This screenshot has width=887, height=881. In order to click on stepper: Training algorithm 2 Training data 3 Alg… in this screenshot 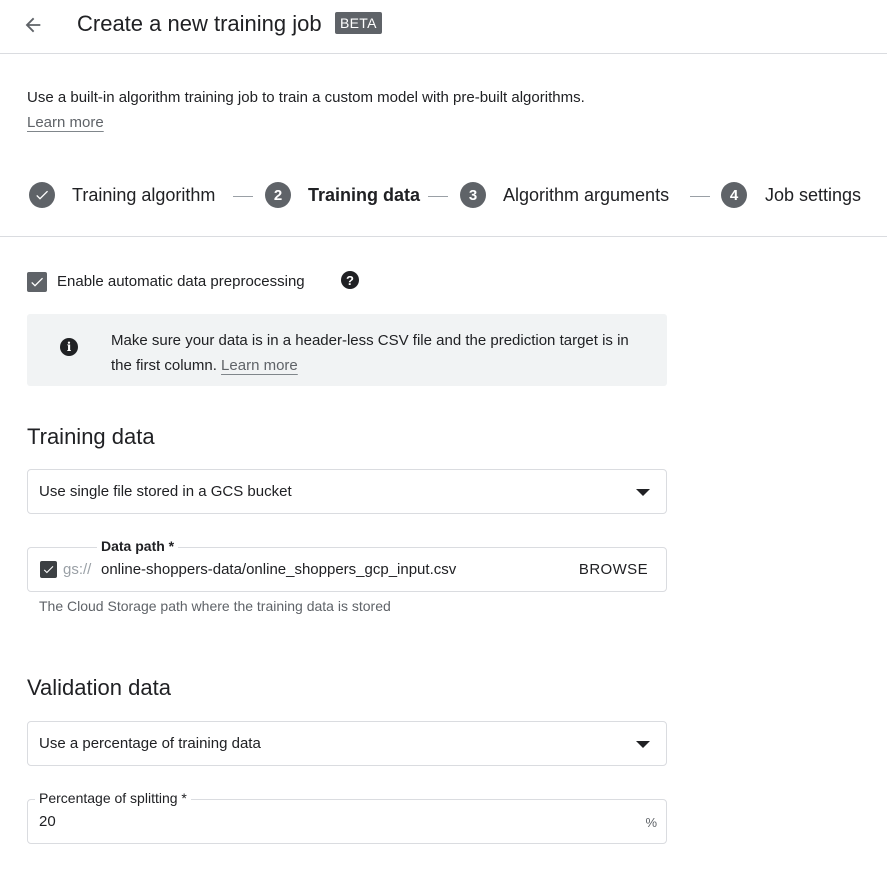, I will do `click(443, 195)`.